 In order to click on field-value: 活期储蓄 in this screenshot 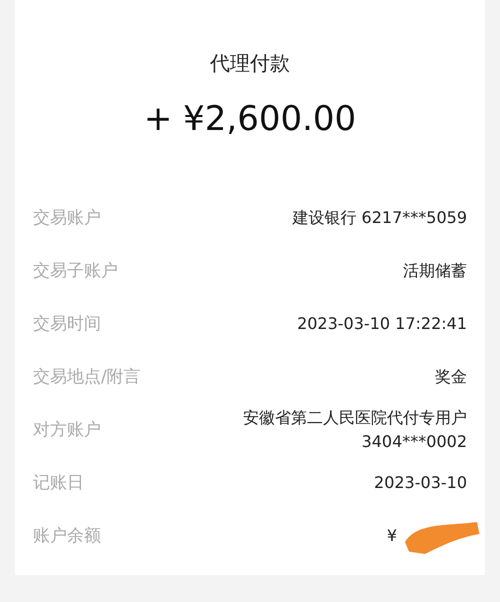, I will do `click(435, 271)`.